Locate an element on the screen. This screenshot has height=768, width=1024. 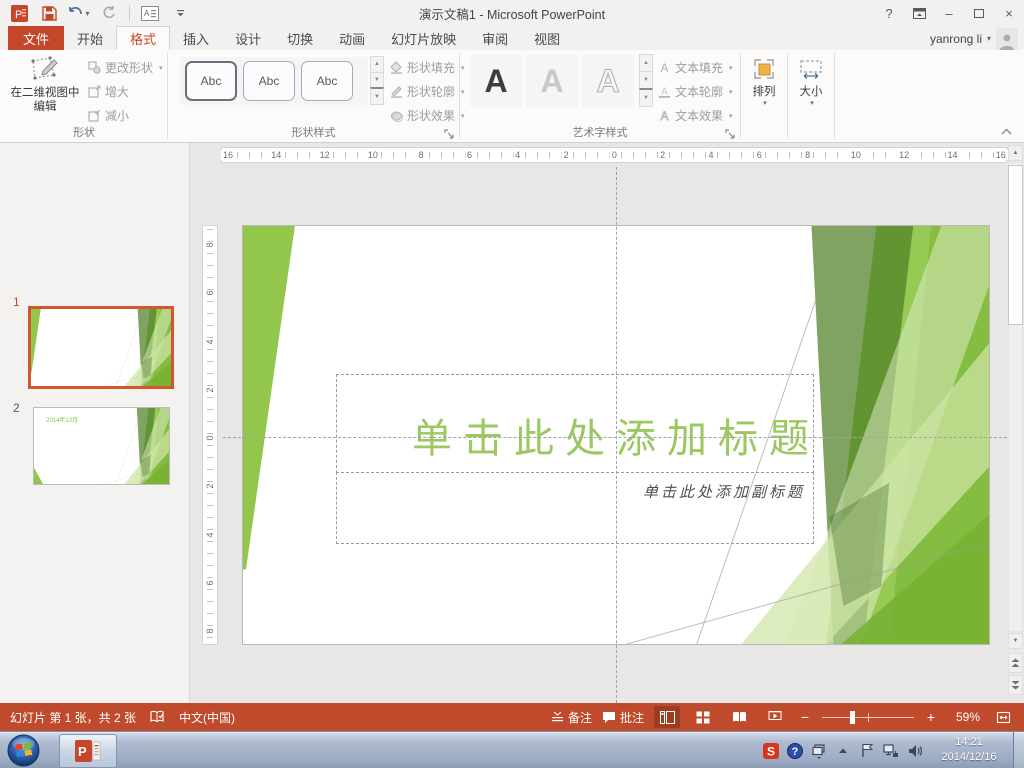
language-bar-icon is located at coordinates (819, 751).